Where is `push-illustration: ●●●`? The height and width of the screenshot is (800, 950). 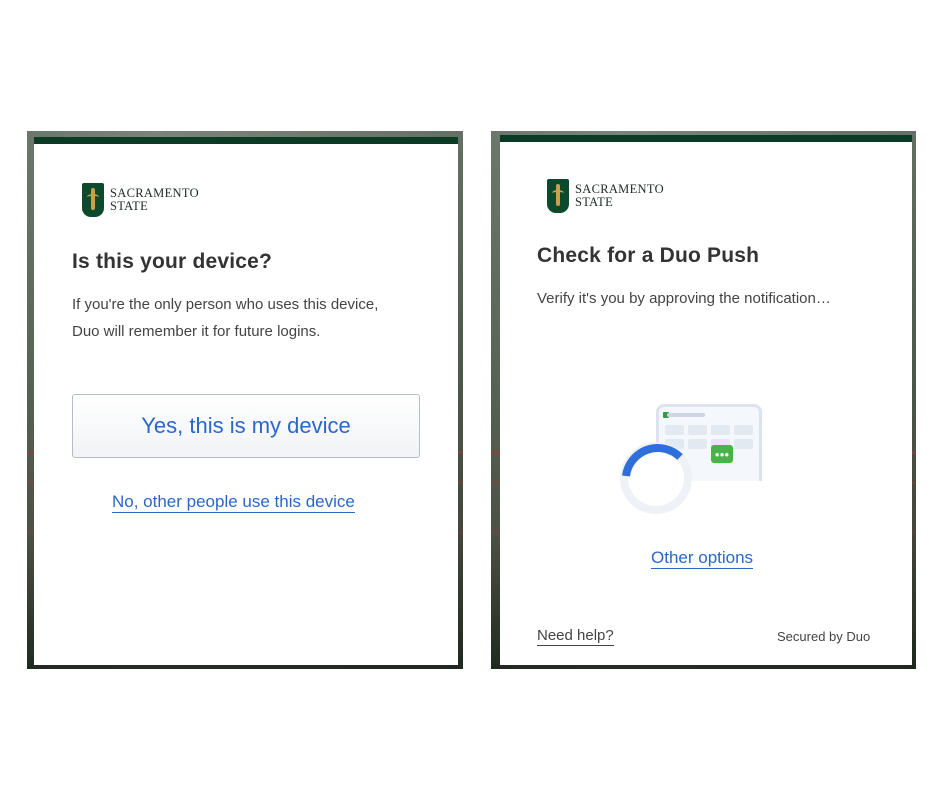
push-illustration: ●●● is located at coordinates (690, 461).